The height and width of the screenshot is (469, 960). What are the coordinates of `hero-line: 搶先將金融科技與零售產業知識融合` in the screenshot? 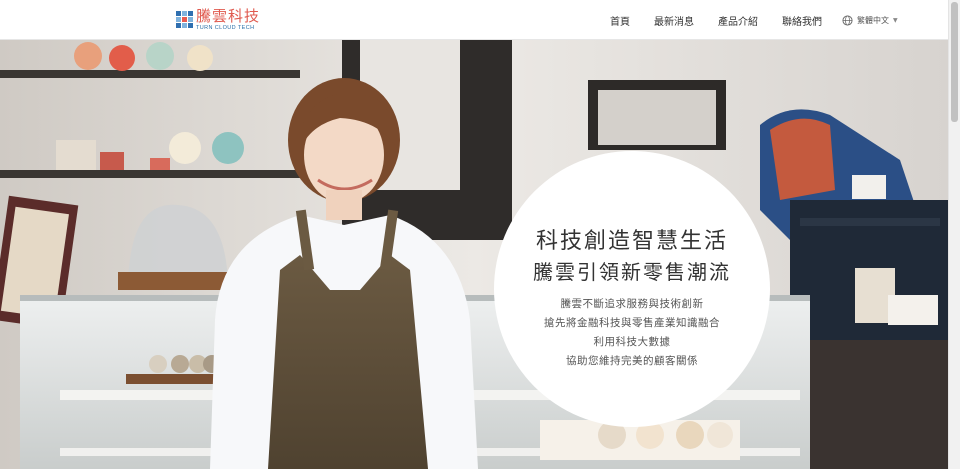 It's located at (632, 323).